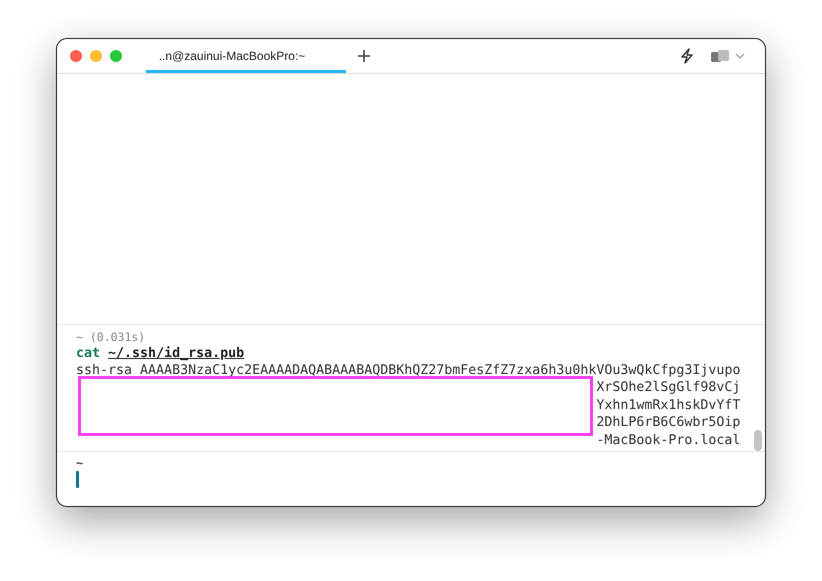 This screenshot has width=822, height=581. Describe the element at coordinates (116, 56) in the screenshot. I see `zoom-button` at that location.